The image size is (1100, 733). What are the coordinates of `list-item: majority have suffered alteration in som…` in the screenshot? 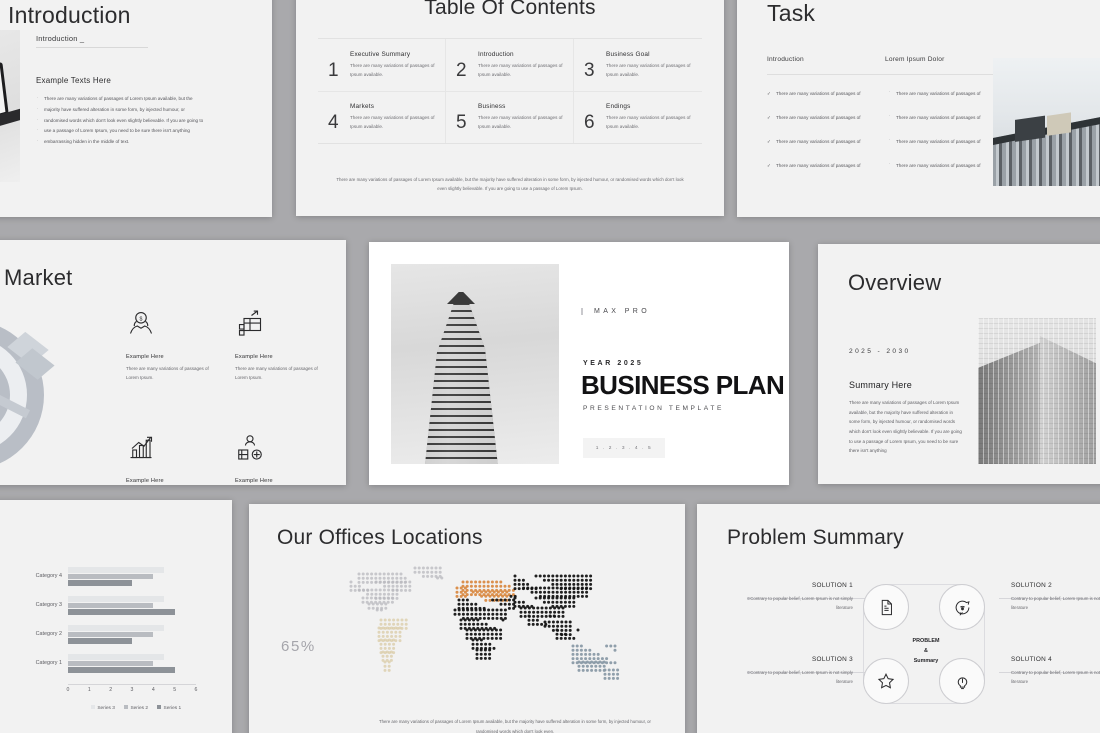 It's located at (134, 110).